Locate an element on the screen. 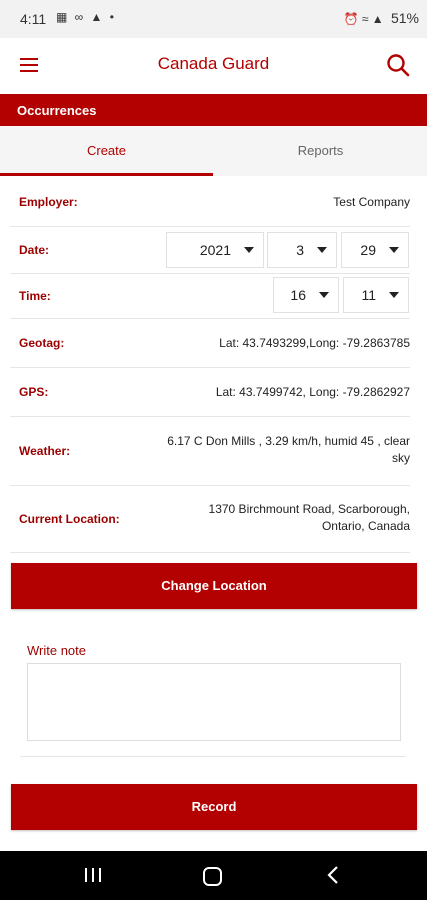 This screenshot has height=900, width=427. note-input is located at coordinates (214, 702).